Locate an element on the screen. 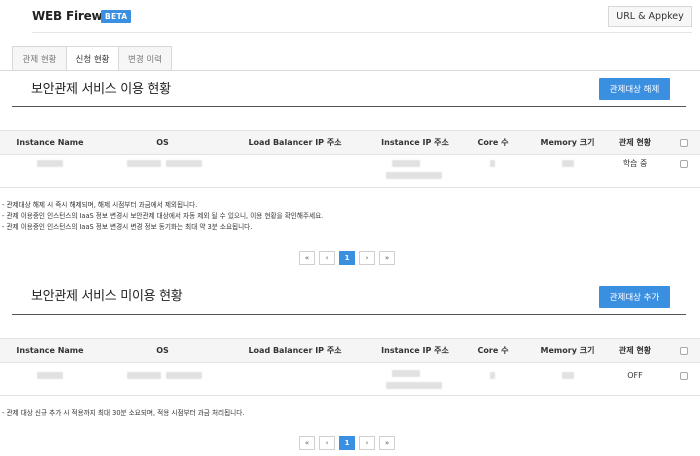  table-row: 학습 중 is located at coordinates (350, 171).